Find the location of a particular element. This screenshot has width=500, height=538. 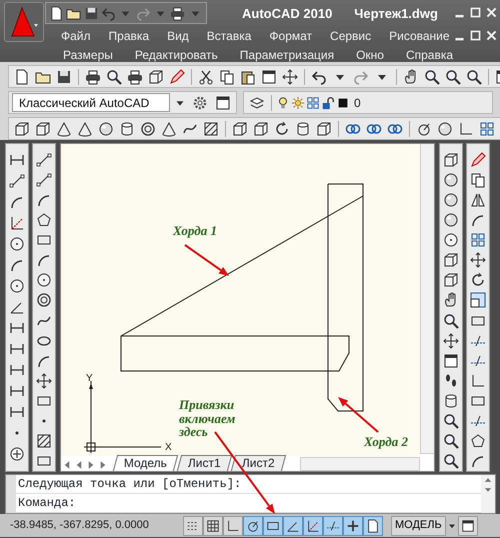

gear-icon is located at coordinates (200, 102).